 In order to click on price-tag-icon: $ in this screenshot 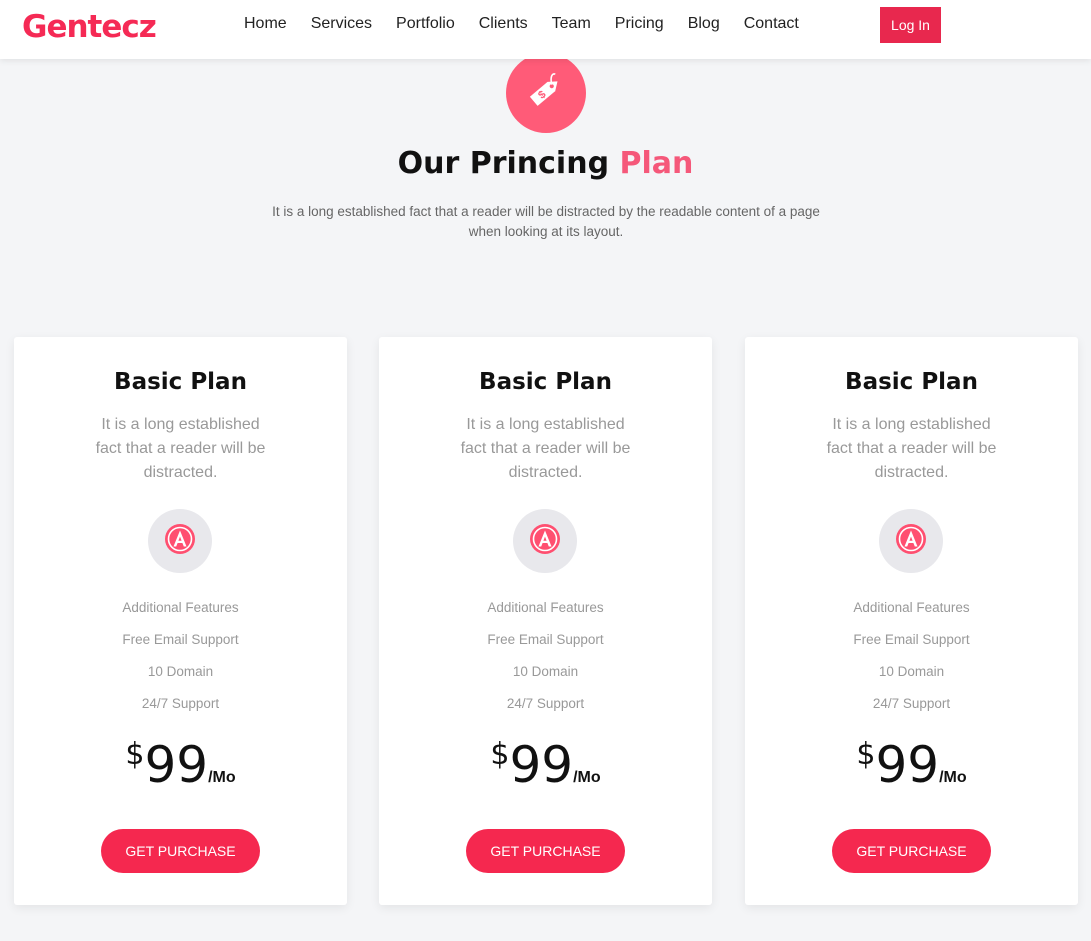, I will do `click(546, 93)`.